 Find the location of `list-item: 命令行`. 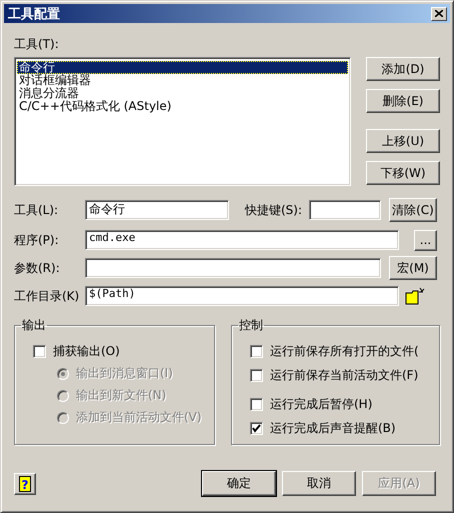

list-item: 命令行 is located at coordinates (182, 67).